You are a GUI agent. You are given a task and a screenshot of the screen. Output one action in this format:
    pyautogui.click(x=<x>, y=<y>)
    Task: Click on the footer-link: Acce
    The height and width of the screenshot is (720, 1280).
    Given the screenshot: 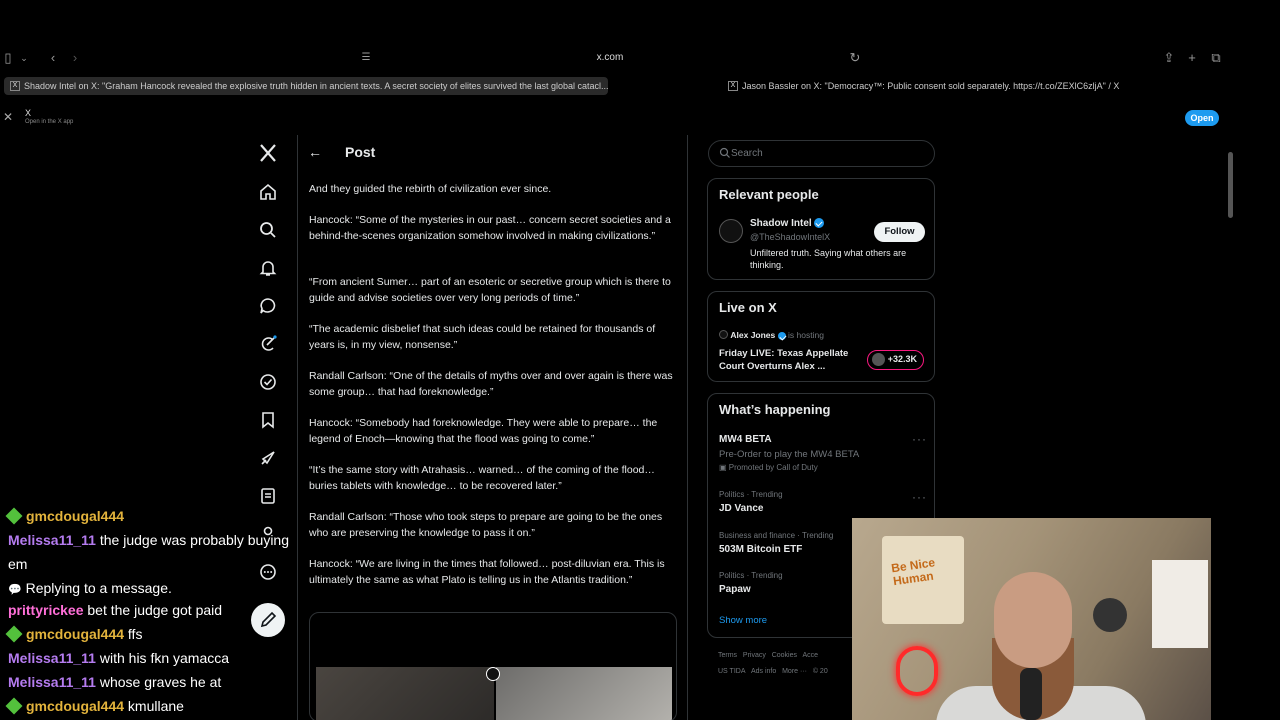 What is the action you would take?
    pyautogui.click(x=810, y=655)
    